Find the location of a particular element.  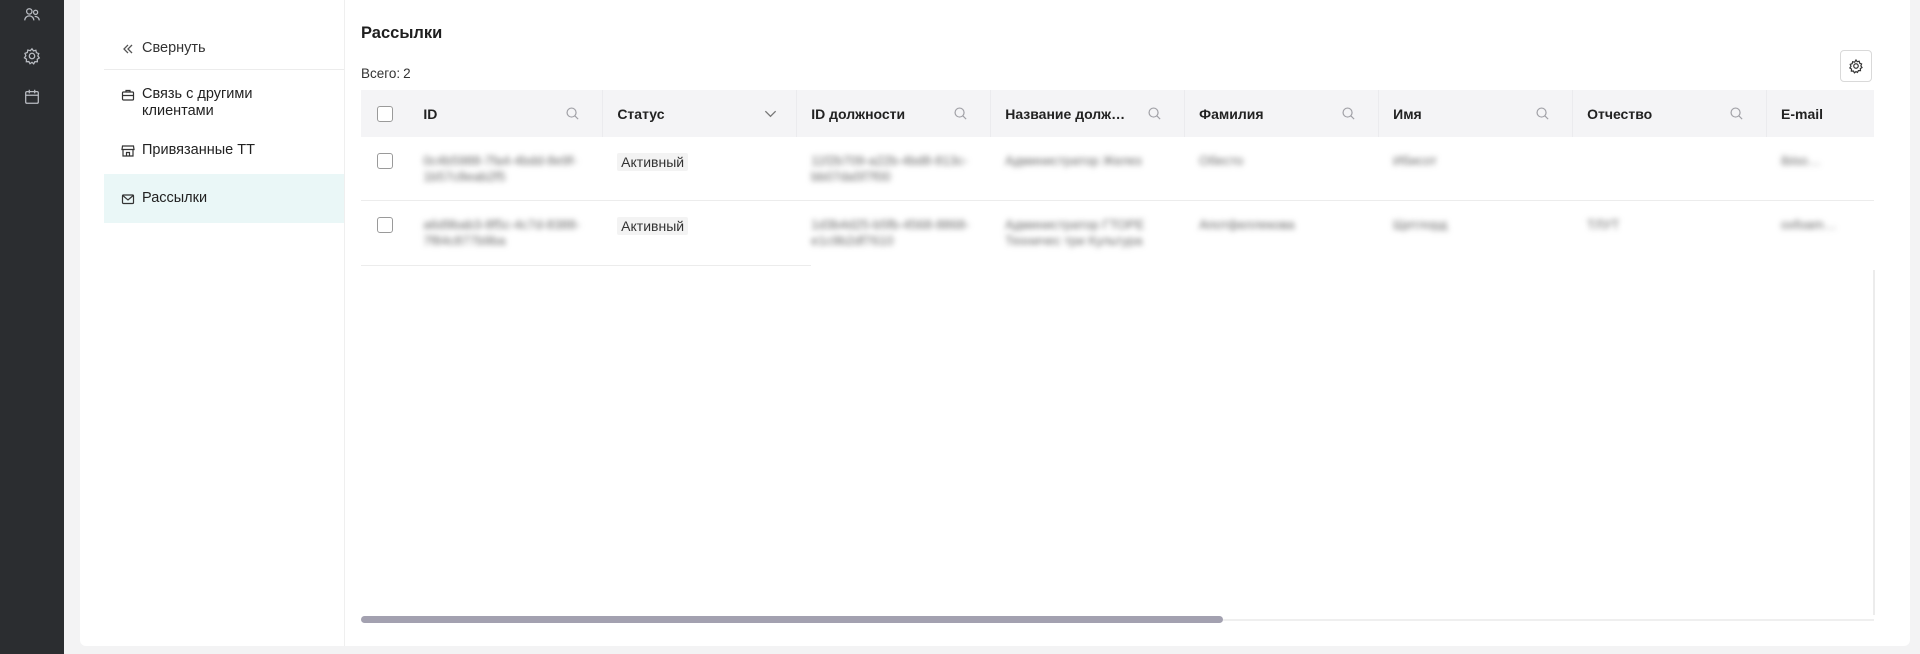

column-header-status: Статус is located at coordinates (700, 113).